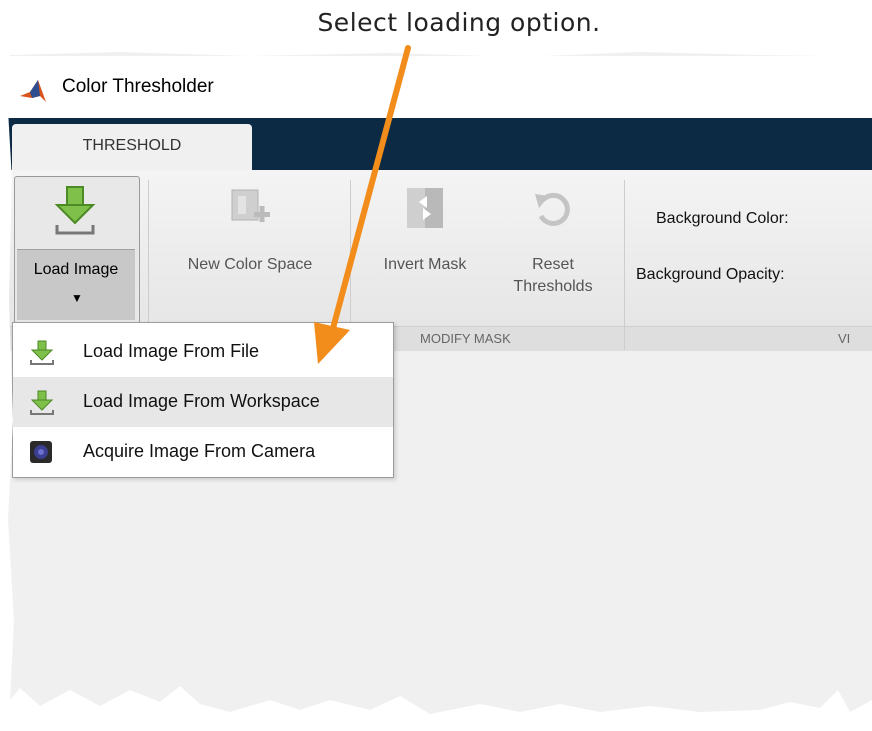 The image size is (872, 731). I want to click on load-image-button: Load Image ▼, so click(77, 250).